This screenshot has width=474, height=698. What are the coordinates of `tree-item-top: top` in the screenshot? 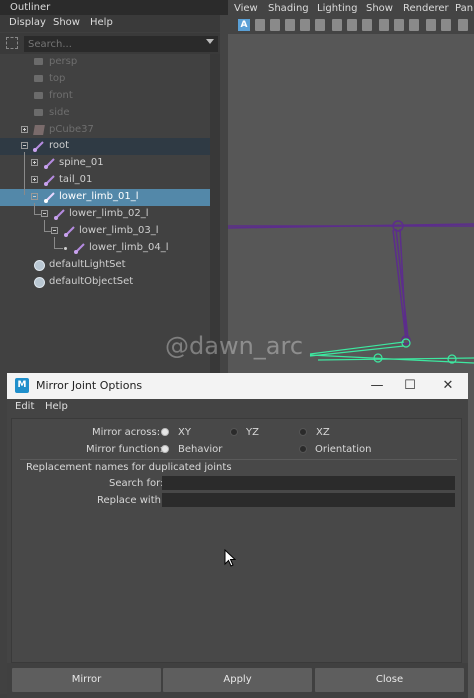 It's located at (105, 79).